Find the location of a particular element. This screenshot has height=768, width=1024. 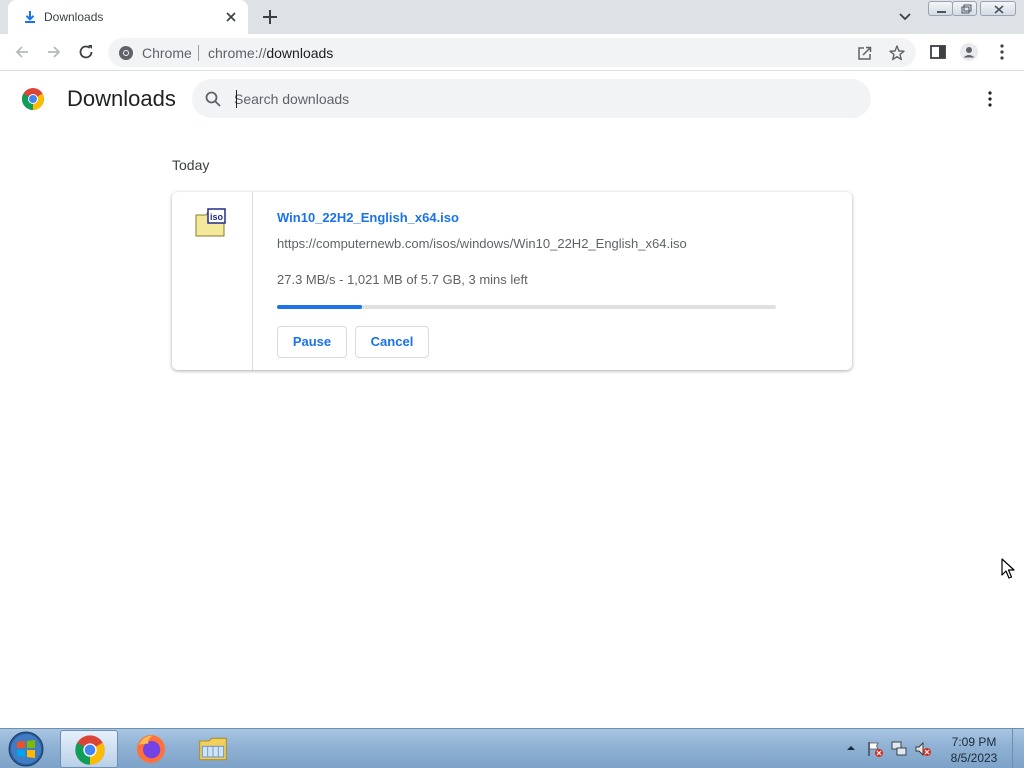

chrome-icon is located at coordinates (90, 750).